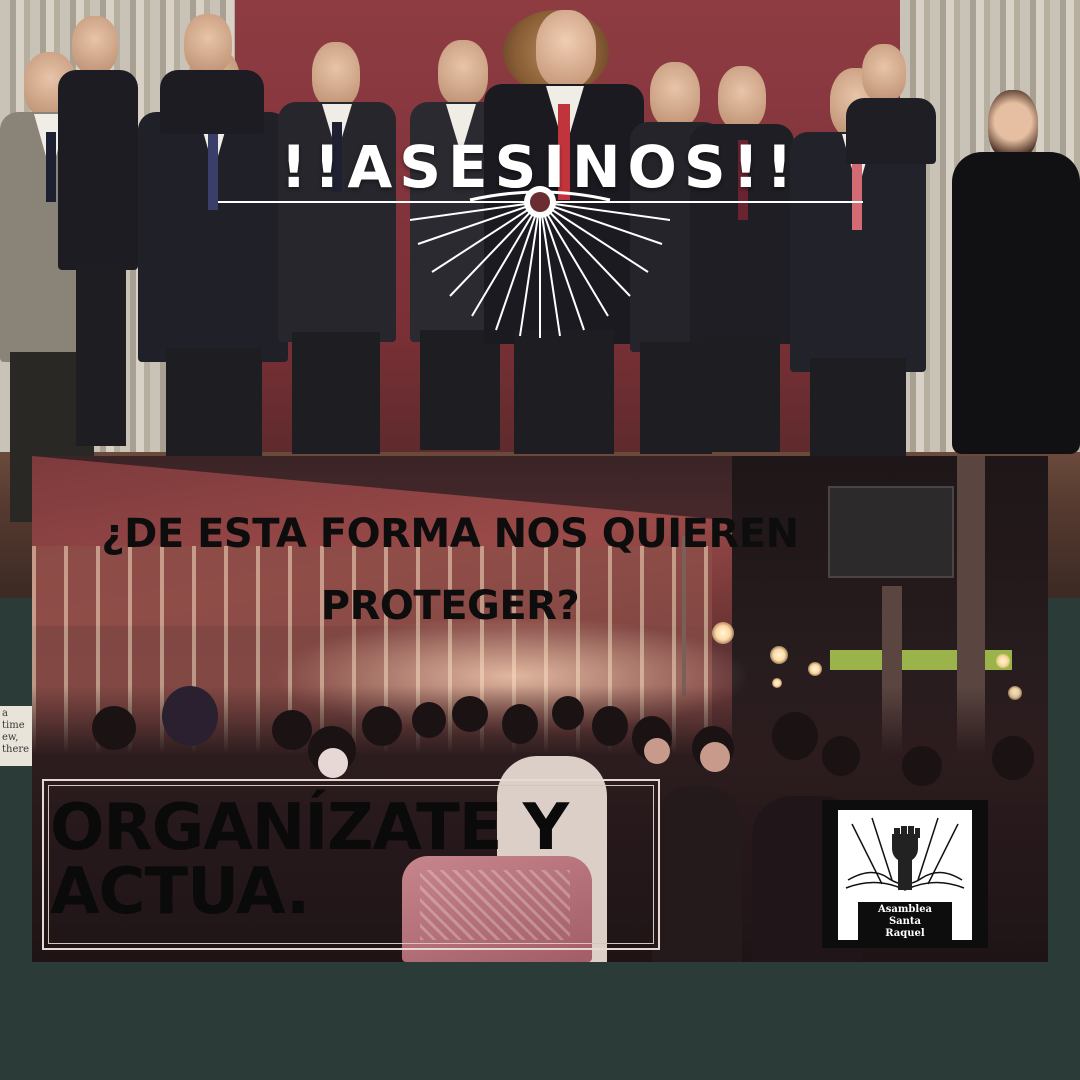 The height and width of the screenshot is (1080, 1080). What do you see at coordinates (905, 909) in the screenshot?
I see `logo-line-1: Asamblea` at bounding box center [905, 909].